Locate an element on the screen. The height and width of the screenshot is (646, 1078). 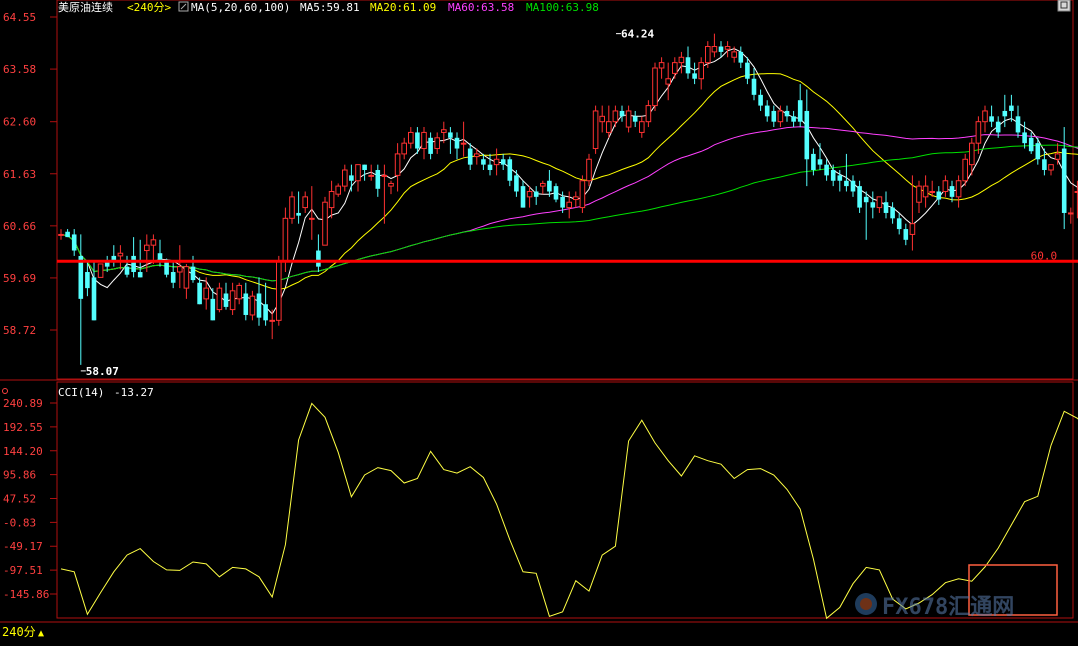
ma60-label: MA60:63.58 is located at coordinates (481, 7).